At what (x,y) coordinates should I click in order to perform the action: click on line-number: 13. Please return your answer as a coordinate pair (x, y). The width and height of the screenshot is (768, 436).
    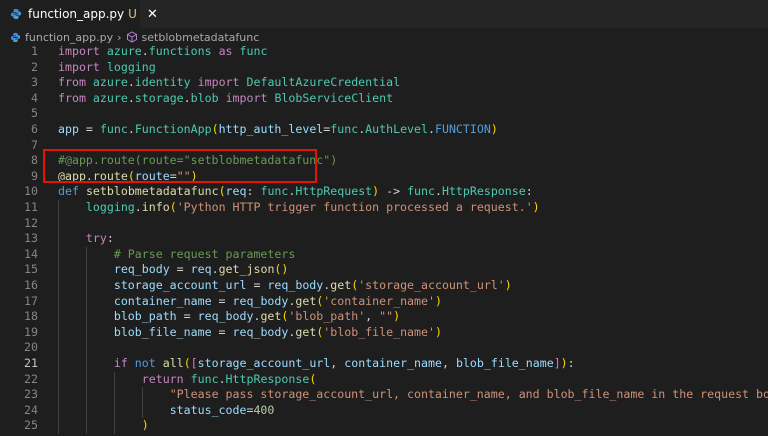
    Looking at the image, I should click on (31, 238).